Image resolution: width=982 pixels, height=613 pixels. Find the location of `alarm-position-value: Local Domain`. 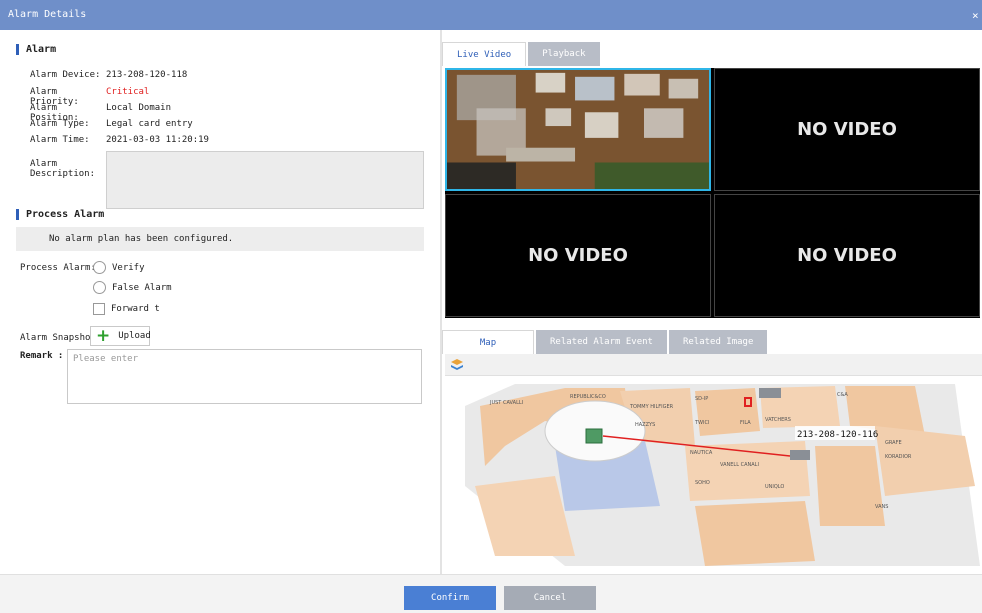

alarm-position-value: Local Domain is located at coordinates (139, 108).